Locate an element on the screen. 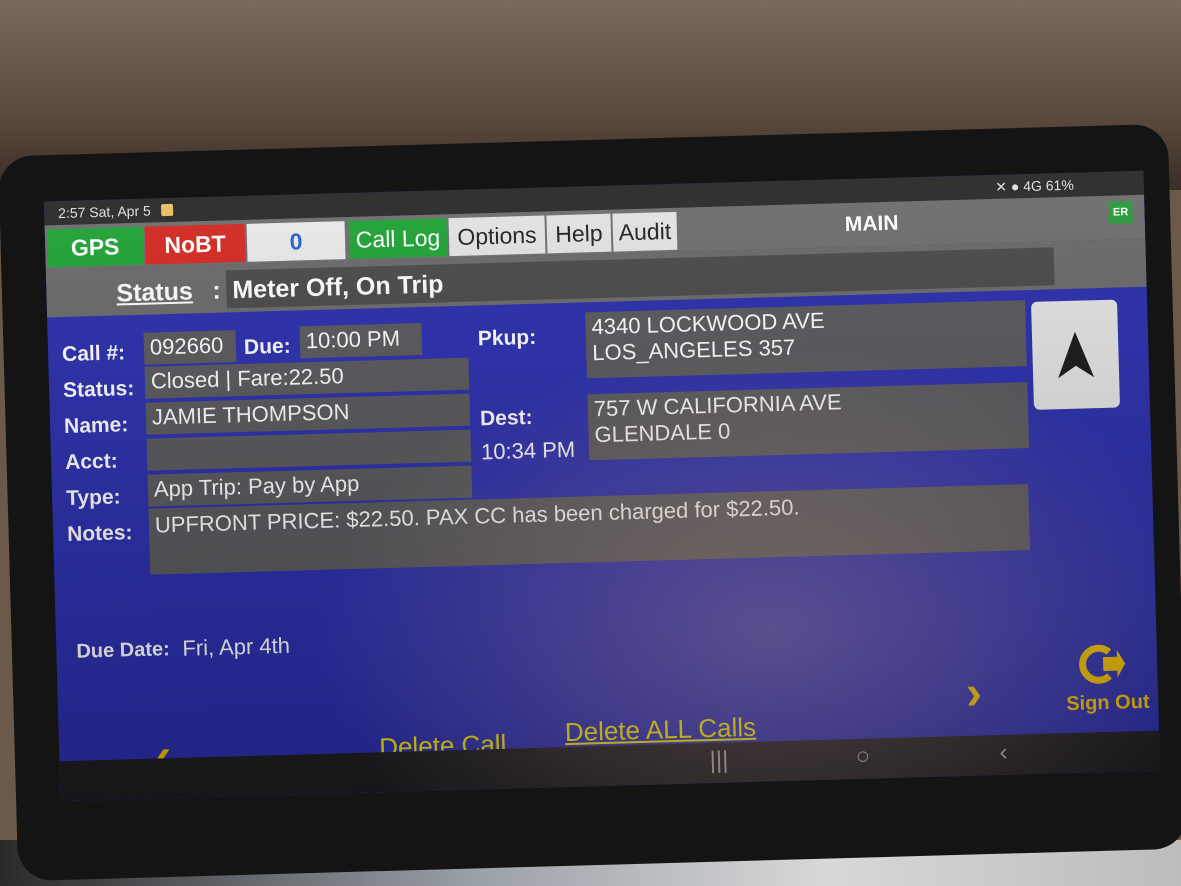 Image resolution: width=1181 pixels, height=886 pixels. date: Sat, Apr 5 is located at coordinates (120, 211).